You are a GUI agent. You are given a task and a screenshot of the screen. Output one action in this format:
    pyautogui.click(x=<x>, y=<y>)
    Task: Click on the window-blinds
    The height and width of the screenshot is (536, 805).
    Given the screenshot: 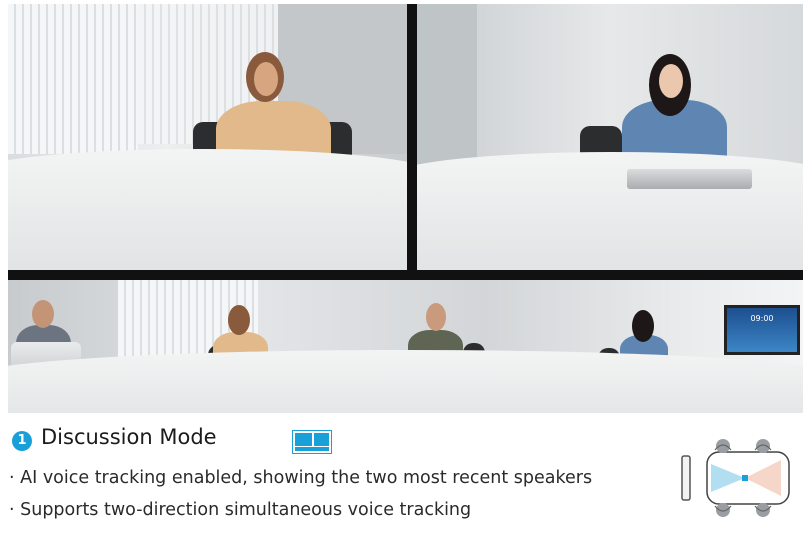 What is the action you would take?
    pyautogui.click(x=73, y=79)
    